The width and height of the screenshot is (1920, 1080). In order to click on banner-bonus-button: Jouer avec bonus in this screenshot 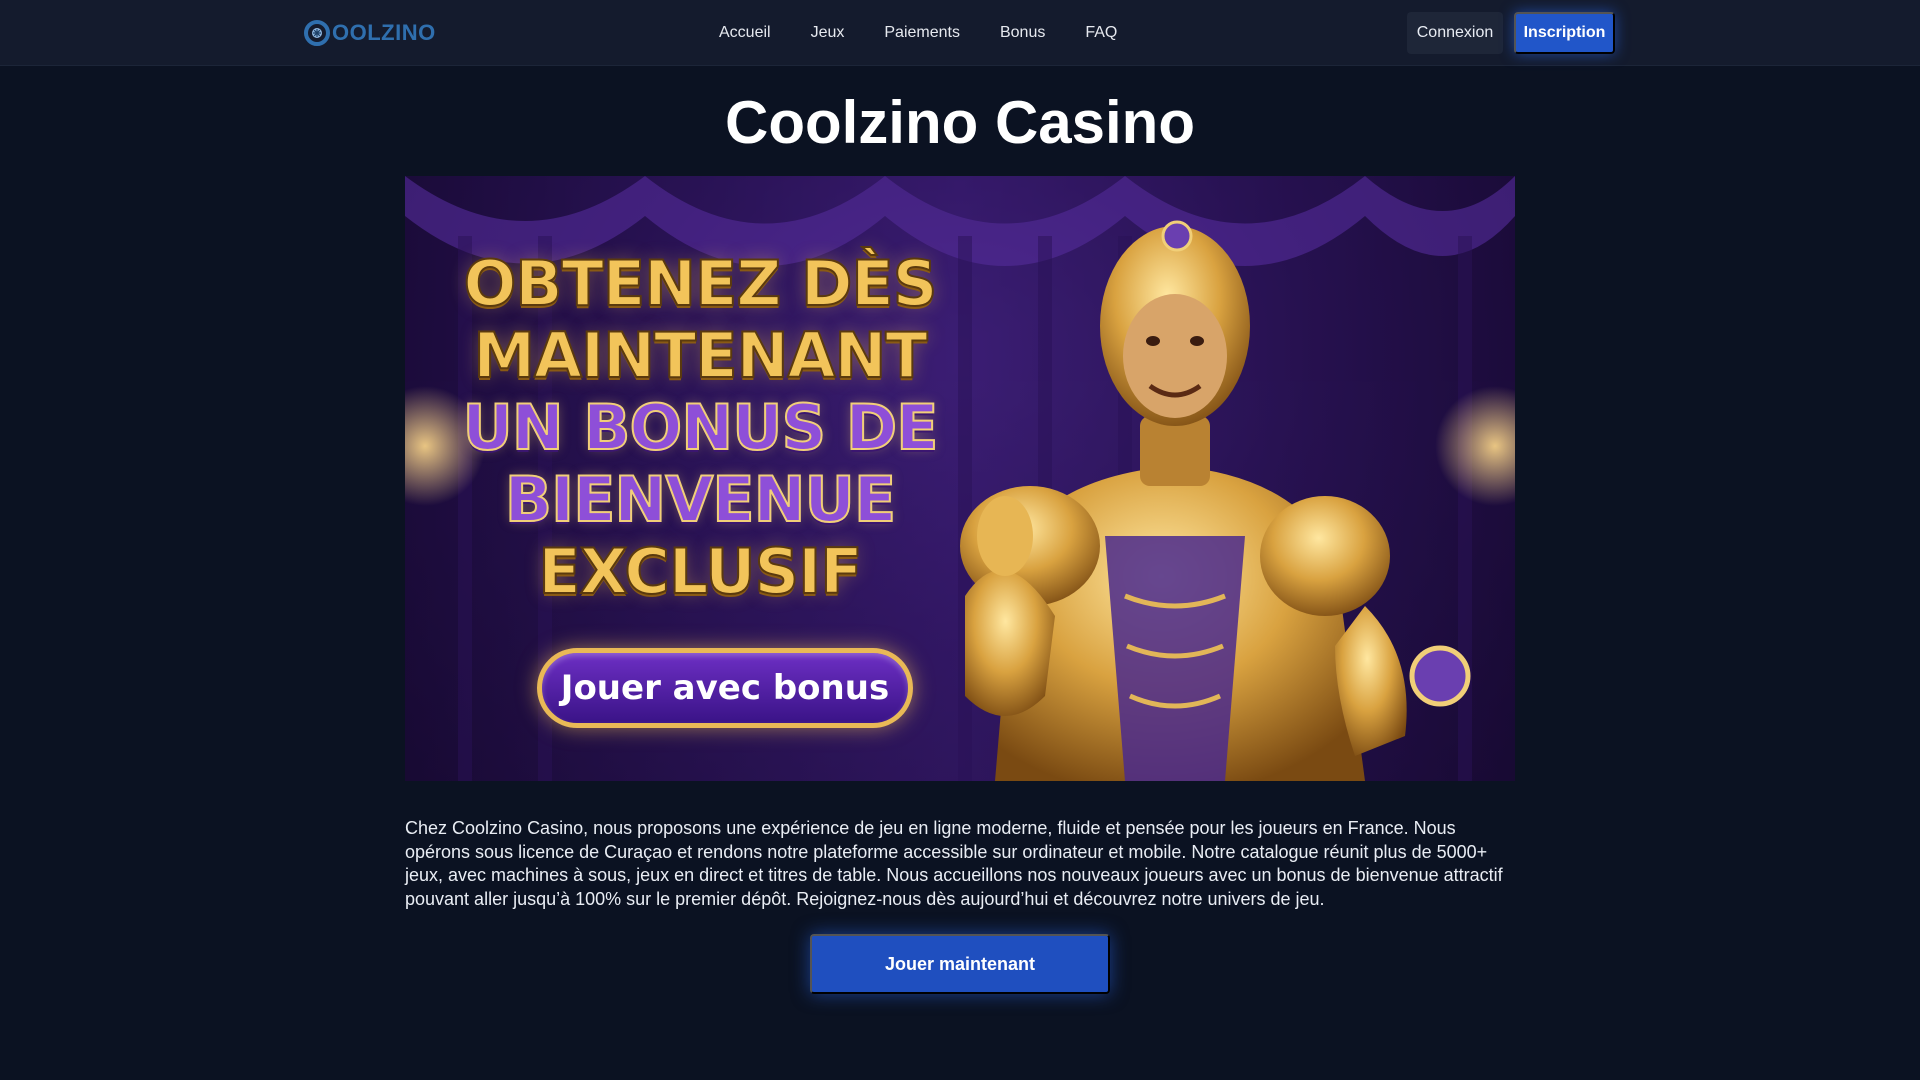, I will do `click(725, 688)`.